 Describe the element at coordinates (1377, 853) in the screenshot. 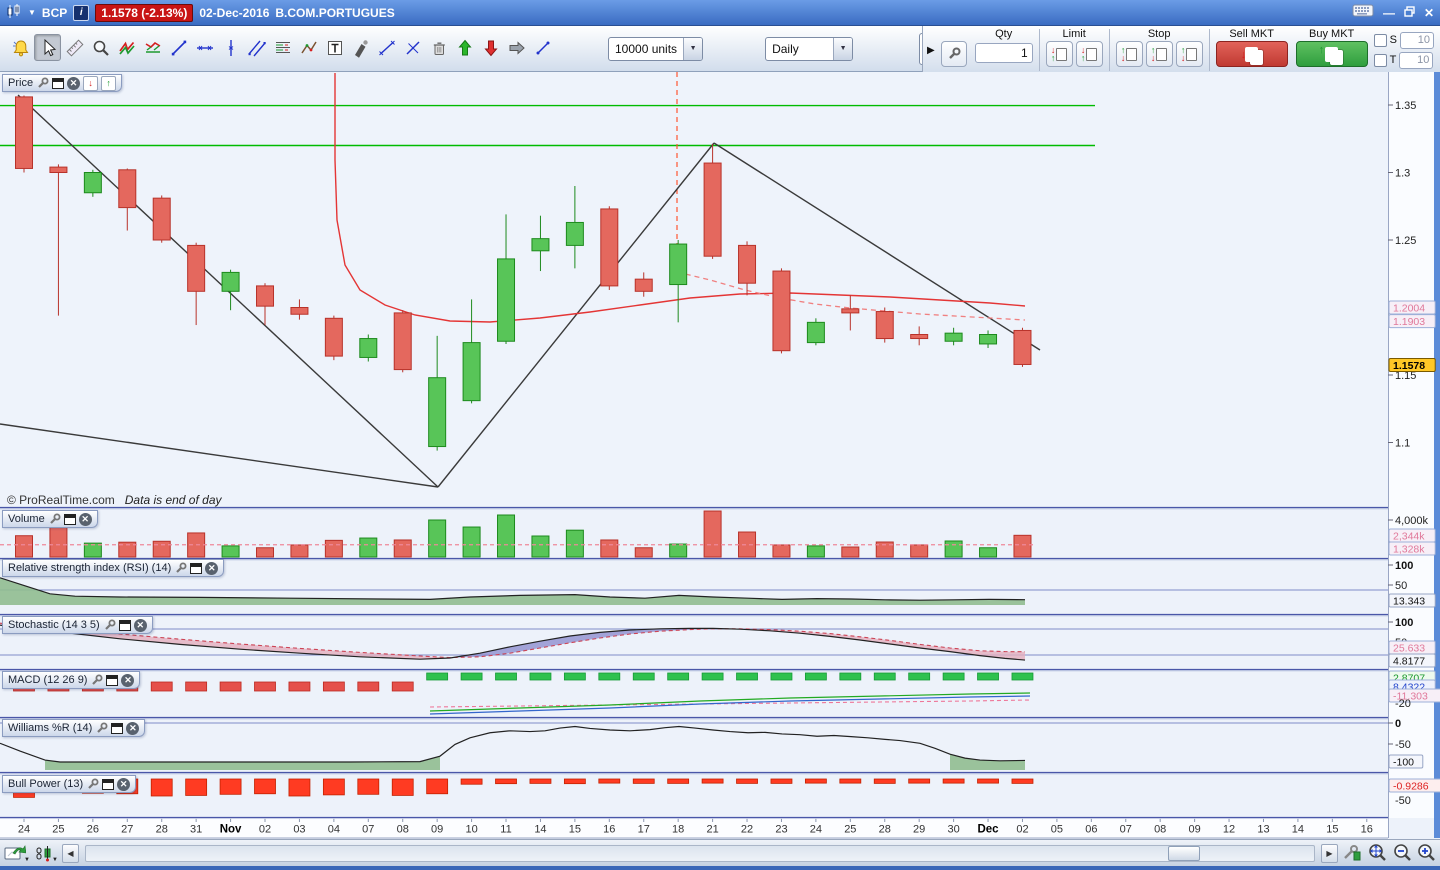

I see `zoom-fit-icon` at that location.